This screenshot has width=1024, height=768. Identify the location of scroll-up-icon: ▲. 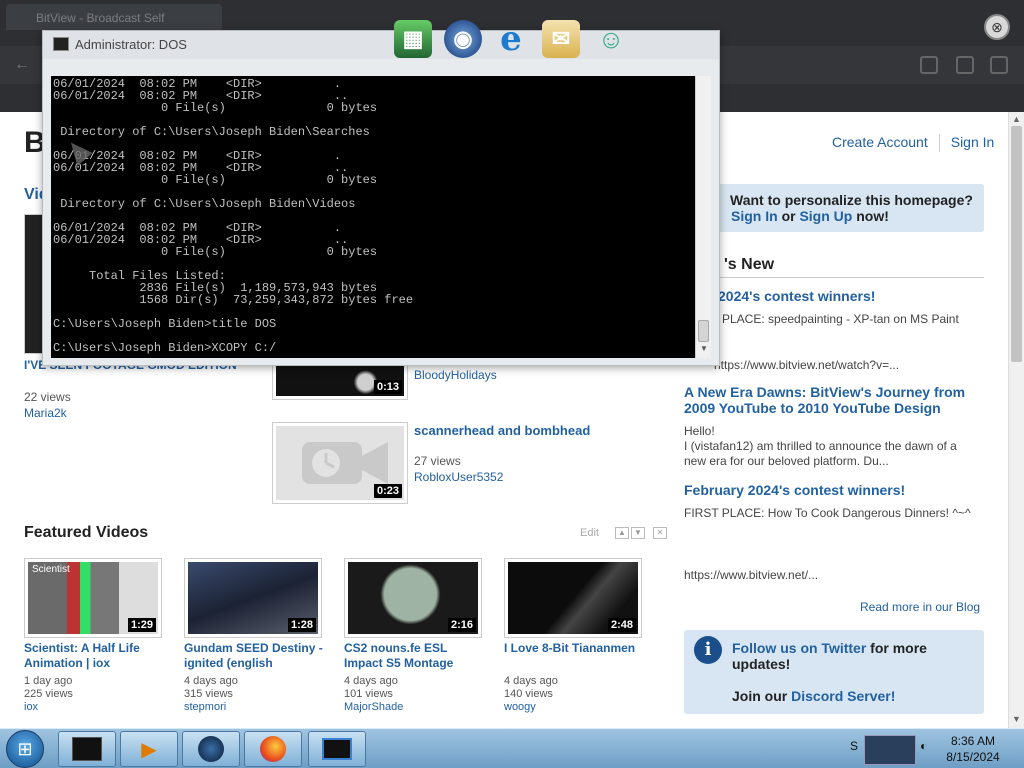
(1016, 119).